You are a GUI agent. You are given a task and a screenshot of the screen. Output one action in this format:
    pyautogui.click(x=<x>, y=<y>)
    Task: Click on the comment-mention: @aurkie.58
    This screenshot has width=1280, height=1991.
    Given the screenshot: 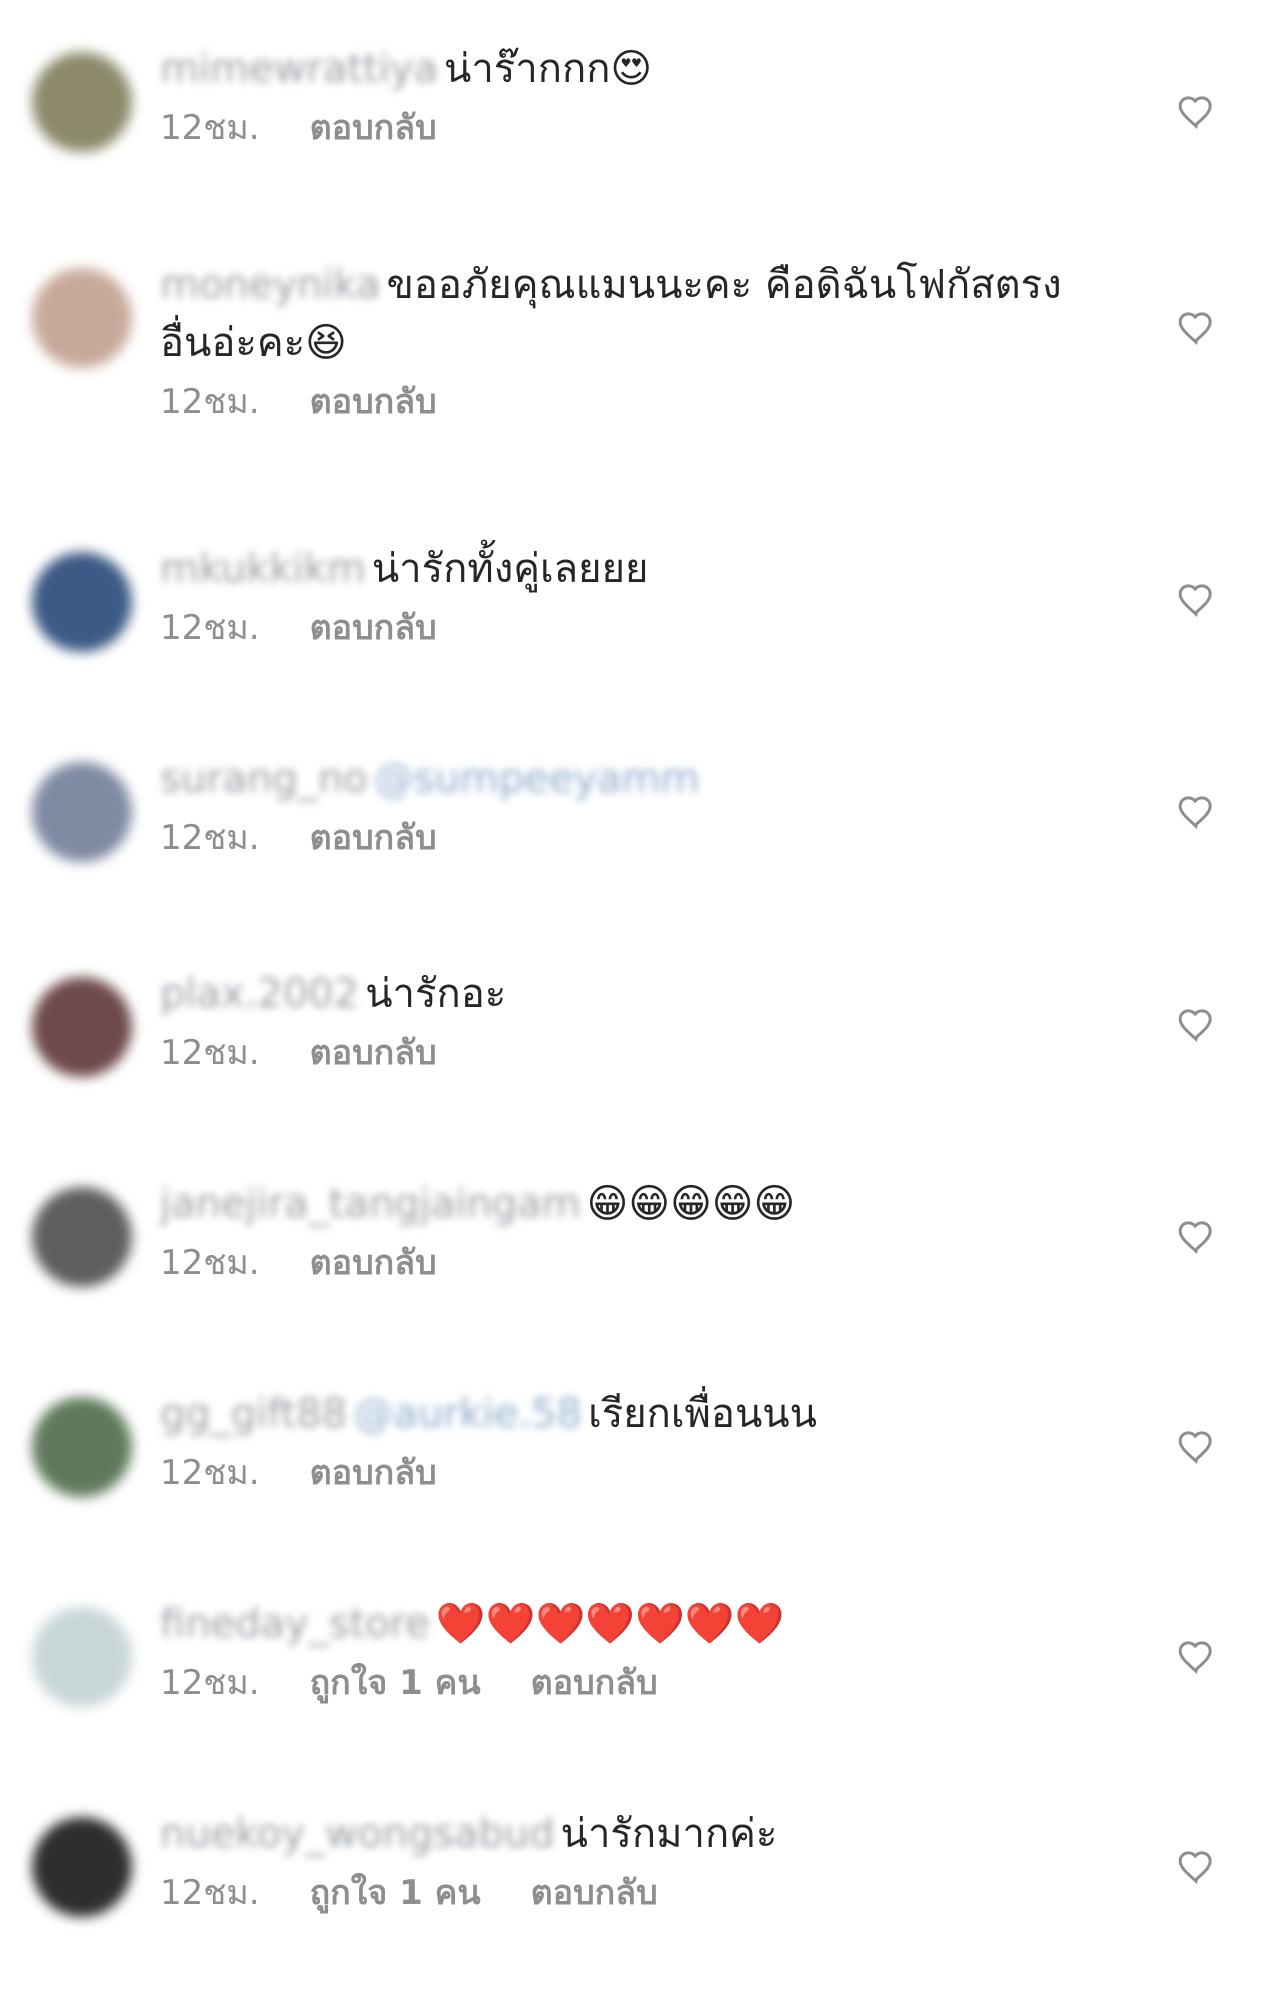 What is the action you would take?
    pyautogui.click(x=467, y=1414)
    